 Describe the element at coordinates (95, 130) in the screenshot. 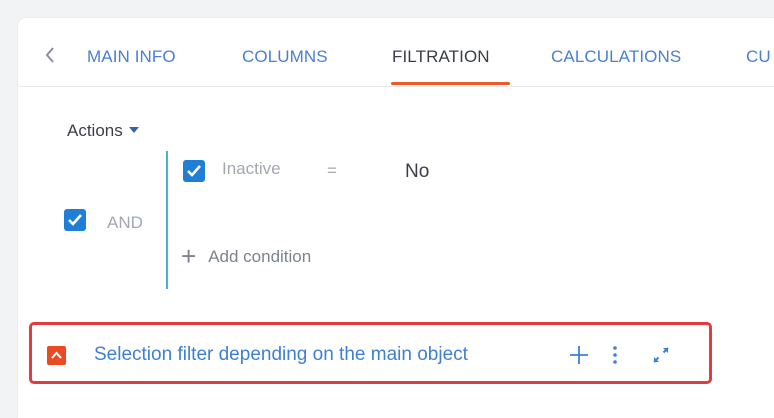

I see `actions-label: Actions` at that location.